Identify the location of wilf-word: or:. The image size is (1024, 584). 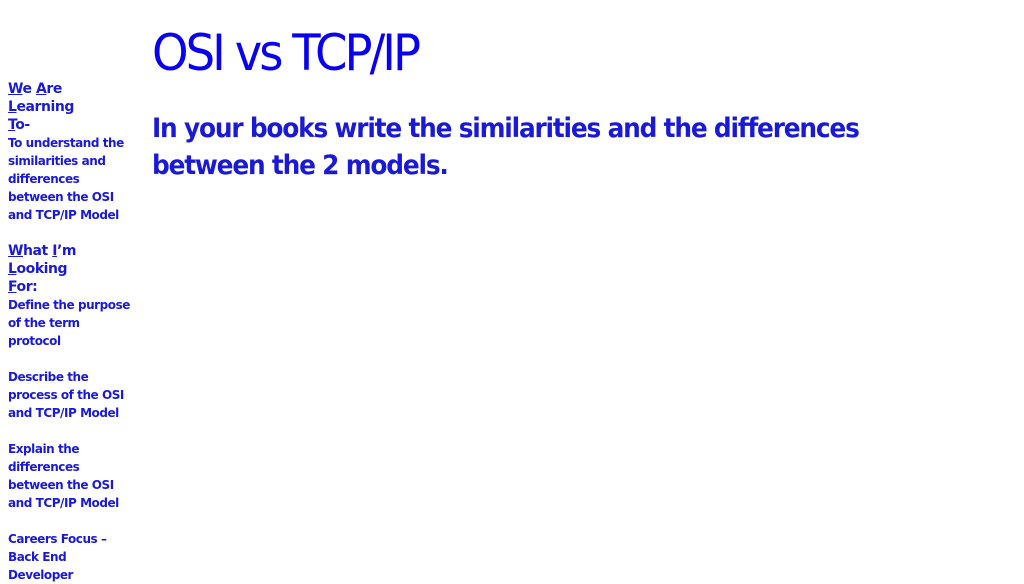
(27, 287).